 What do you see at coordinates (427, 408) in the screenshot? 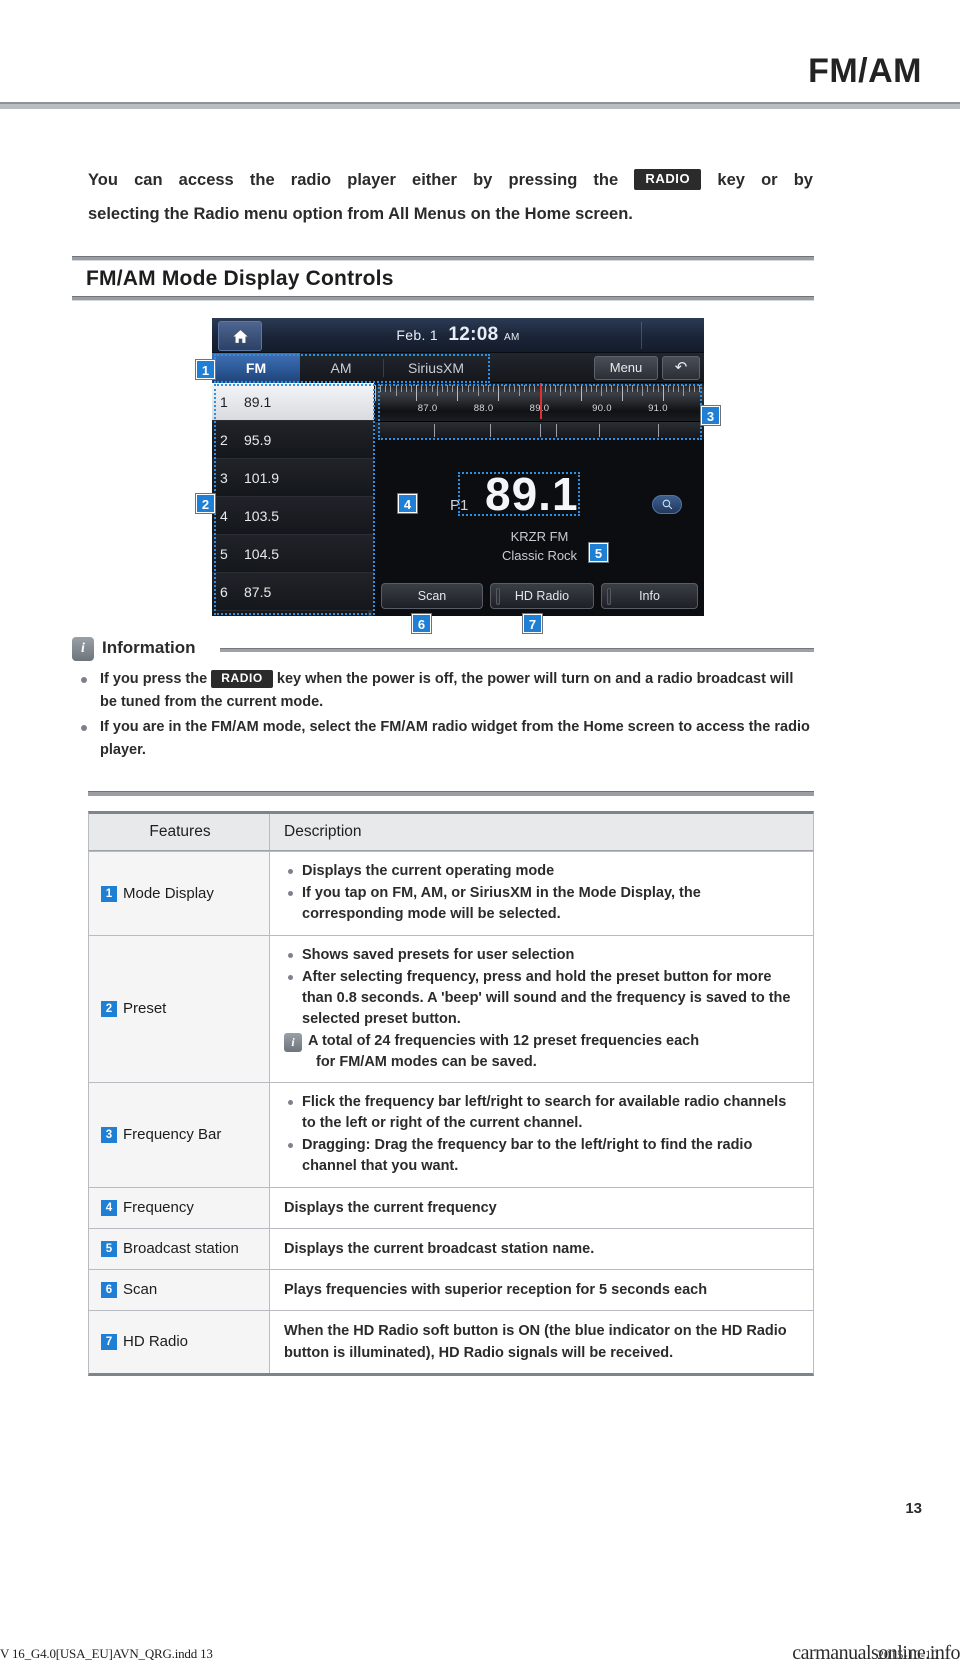
I see `freq-tick-label: 87.0` at bounding box center [427, 408].